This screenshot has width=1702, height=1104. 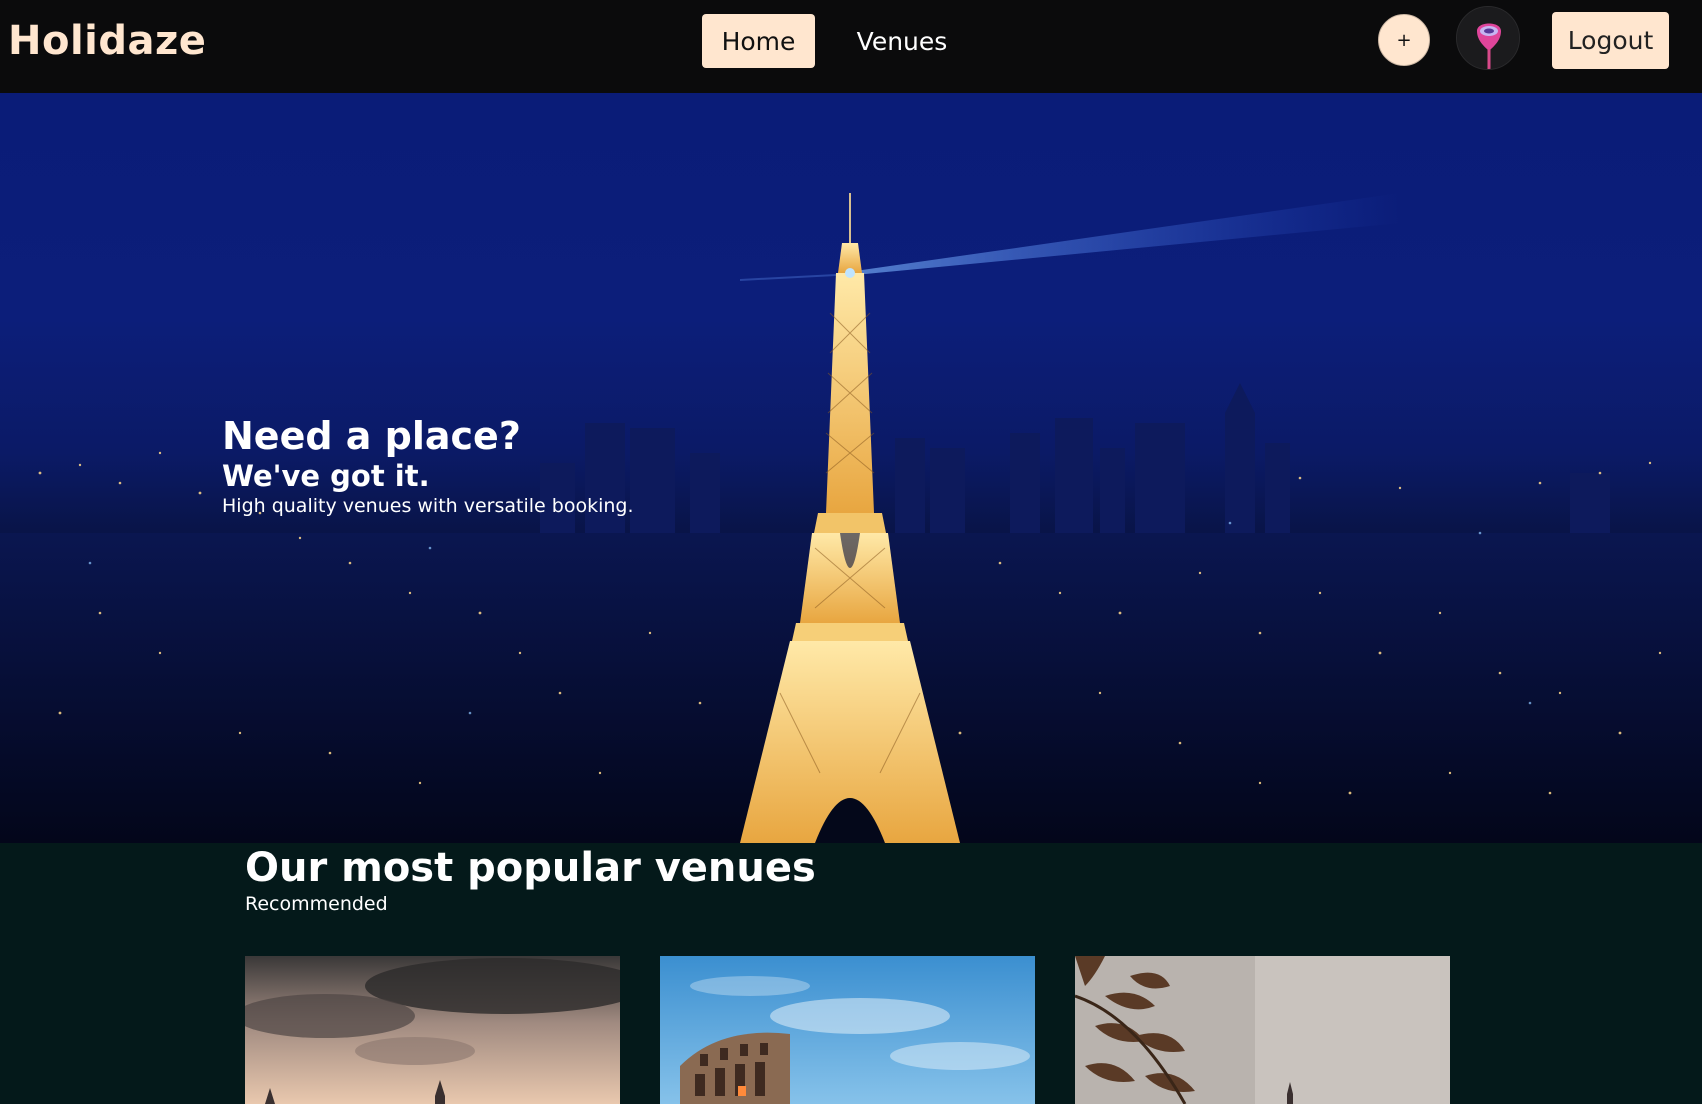 I want to click on avatar, so click(x=1488, y=38).